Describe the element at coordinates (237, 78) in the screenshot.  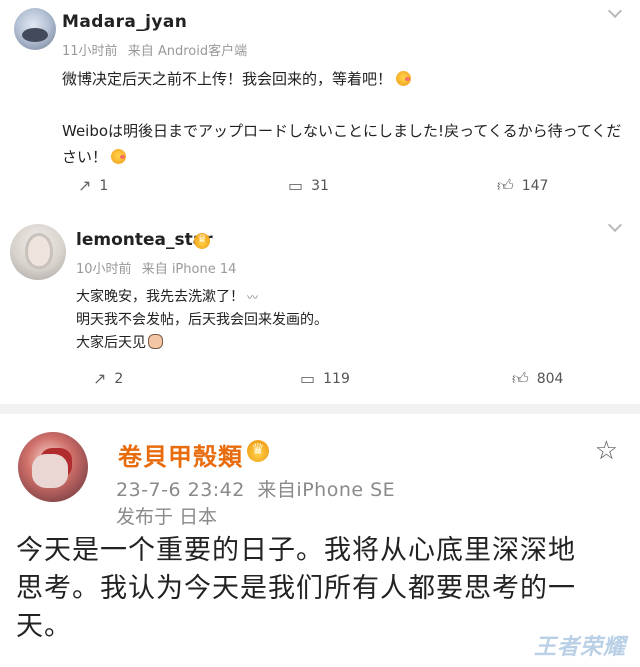
I see `post-text-line: 微博决定后天之前不上传！我会回来的，等着吧！` at that location.